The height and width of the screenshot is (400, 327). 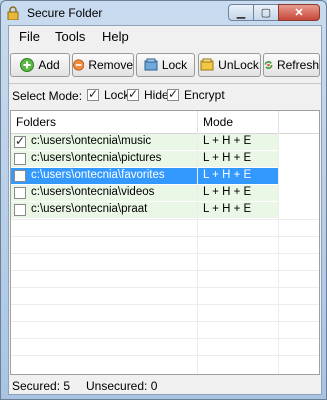 What do you see at coordinates (47, 96) in the screenshot?
I see `select-mode-label: Select Mode:` at bounding box center [47, 96].